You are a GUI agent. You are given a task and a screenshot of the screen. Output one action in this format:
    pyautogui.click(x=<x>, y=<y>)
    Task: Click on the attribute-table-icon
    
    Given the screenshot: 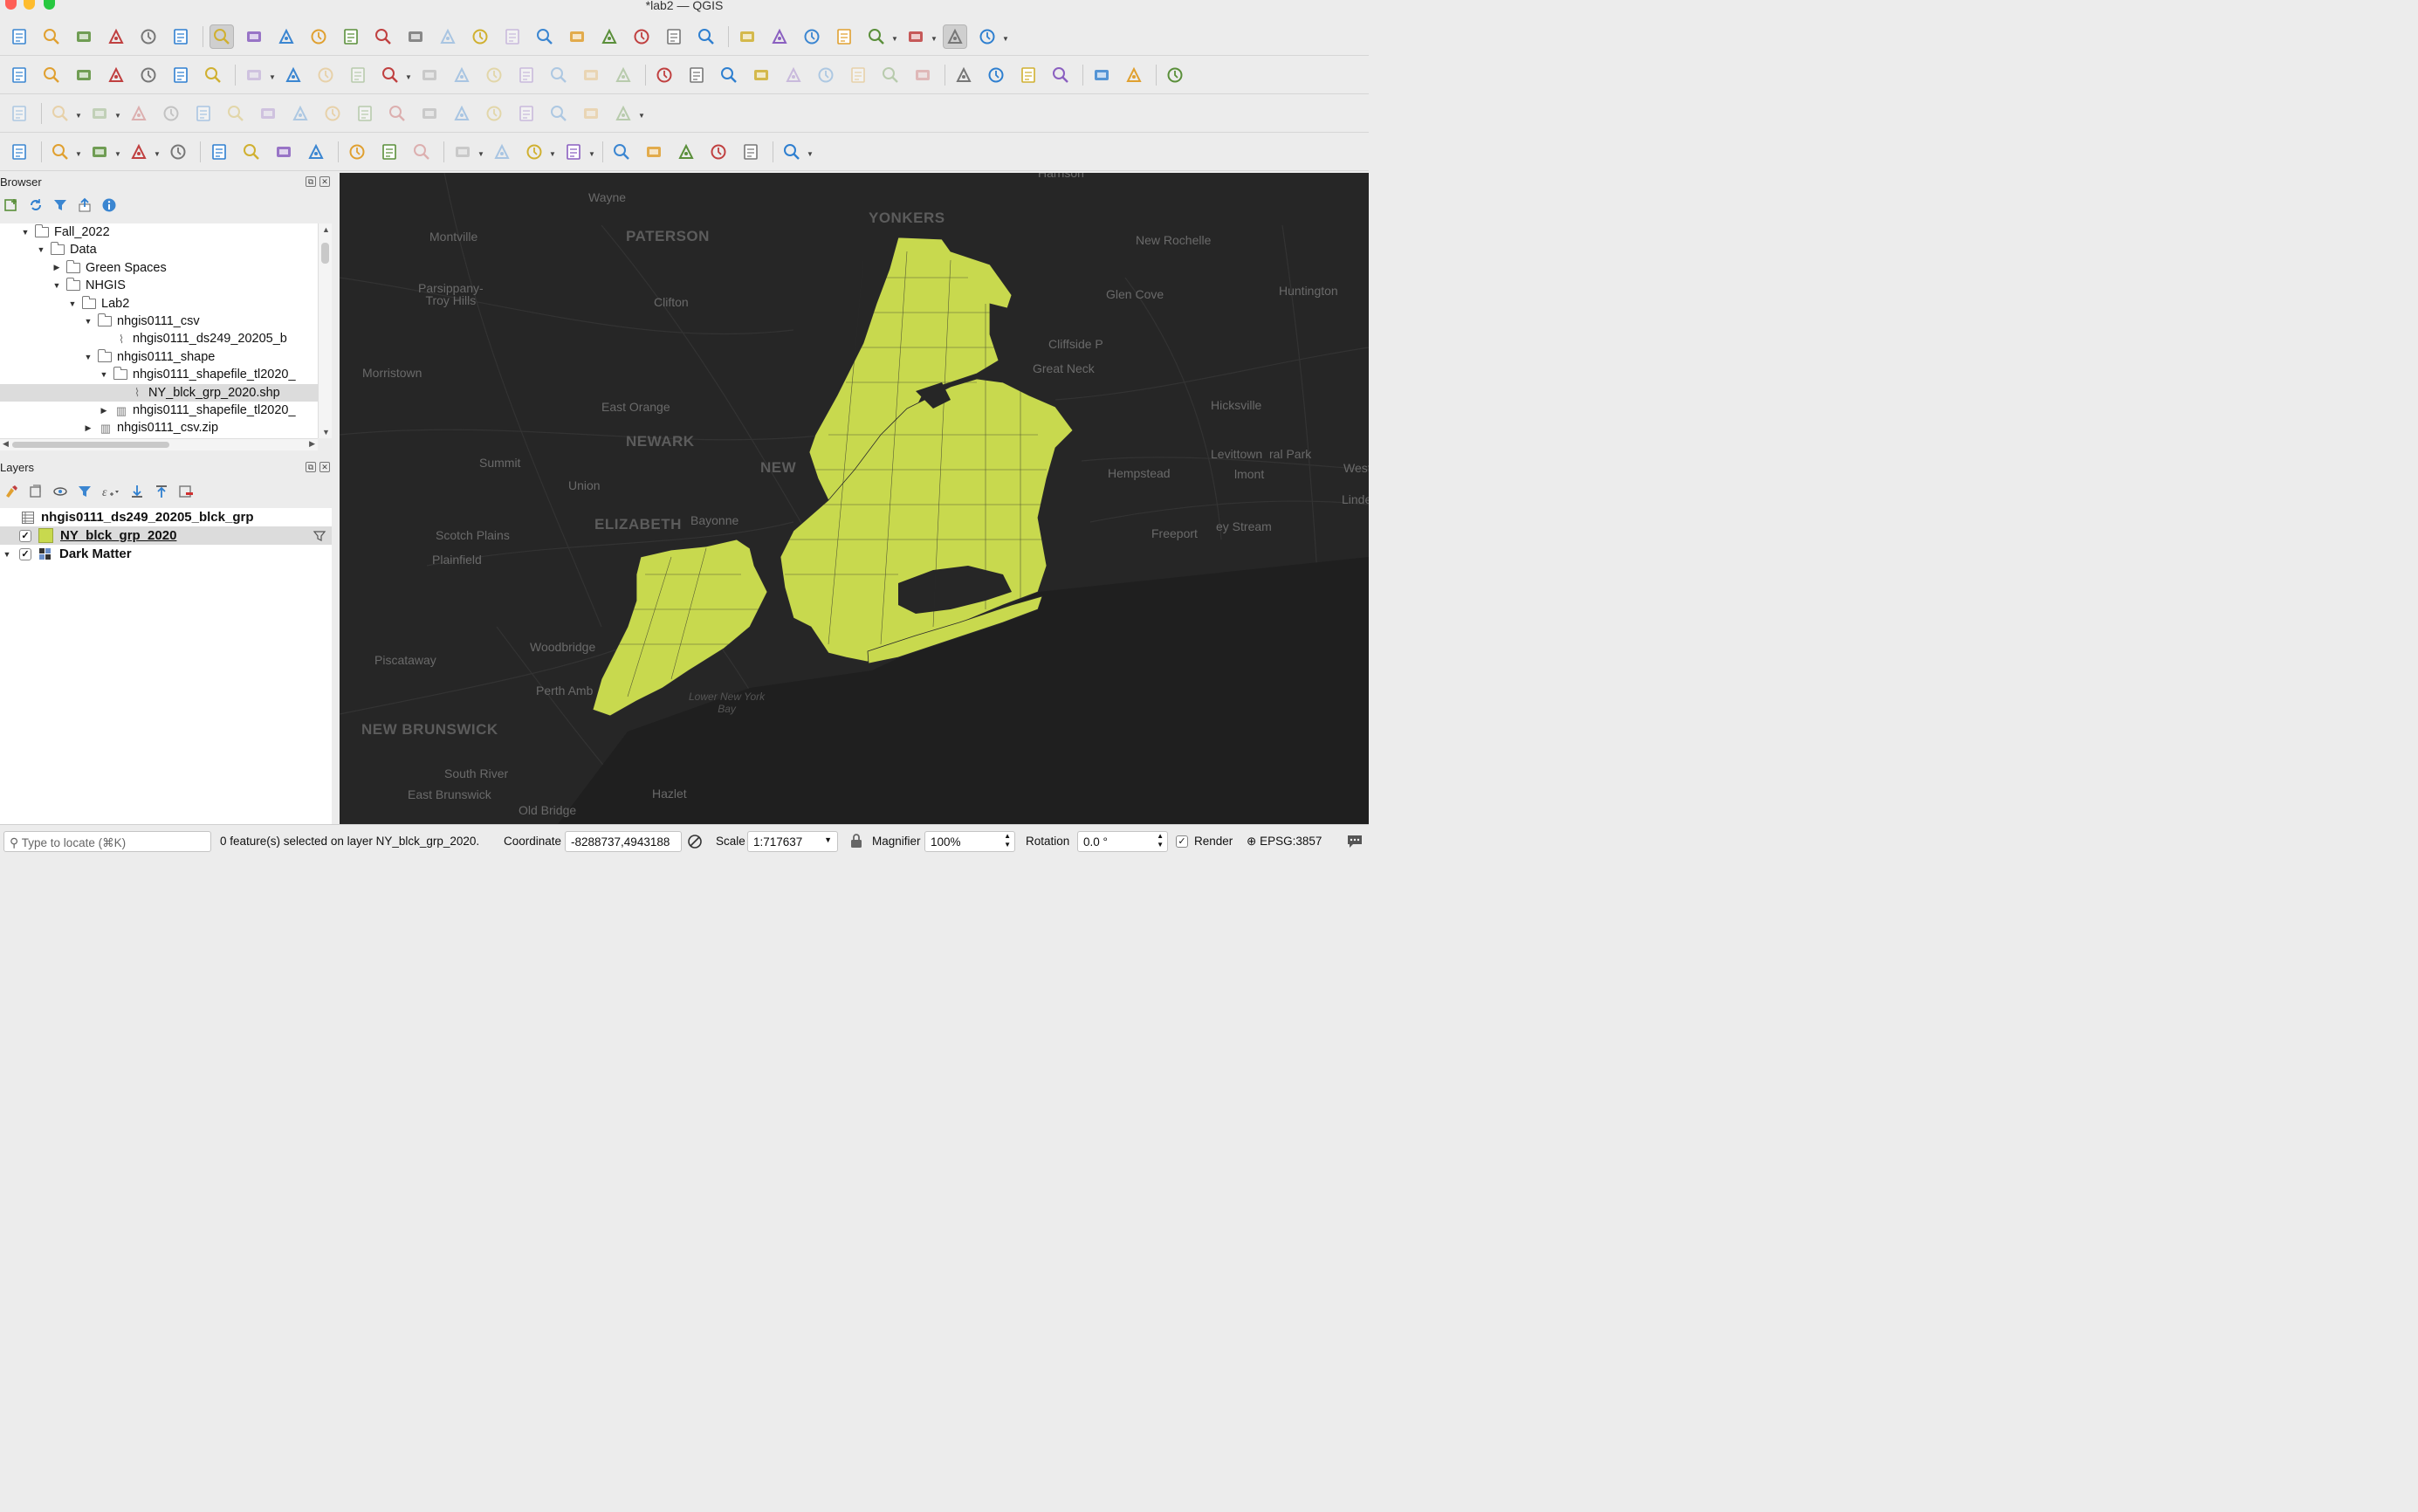 What is the action you would take?
    pyautogui.click(x=779, y=36)
    